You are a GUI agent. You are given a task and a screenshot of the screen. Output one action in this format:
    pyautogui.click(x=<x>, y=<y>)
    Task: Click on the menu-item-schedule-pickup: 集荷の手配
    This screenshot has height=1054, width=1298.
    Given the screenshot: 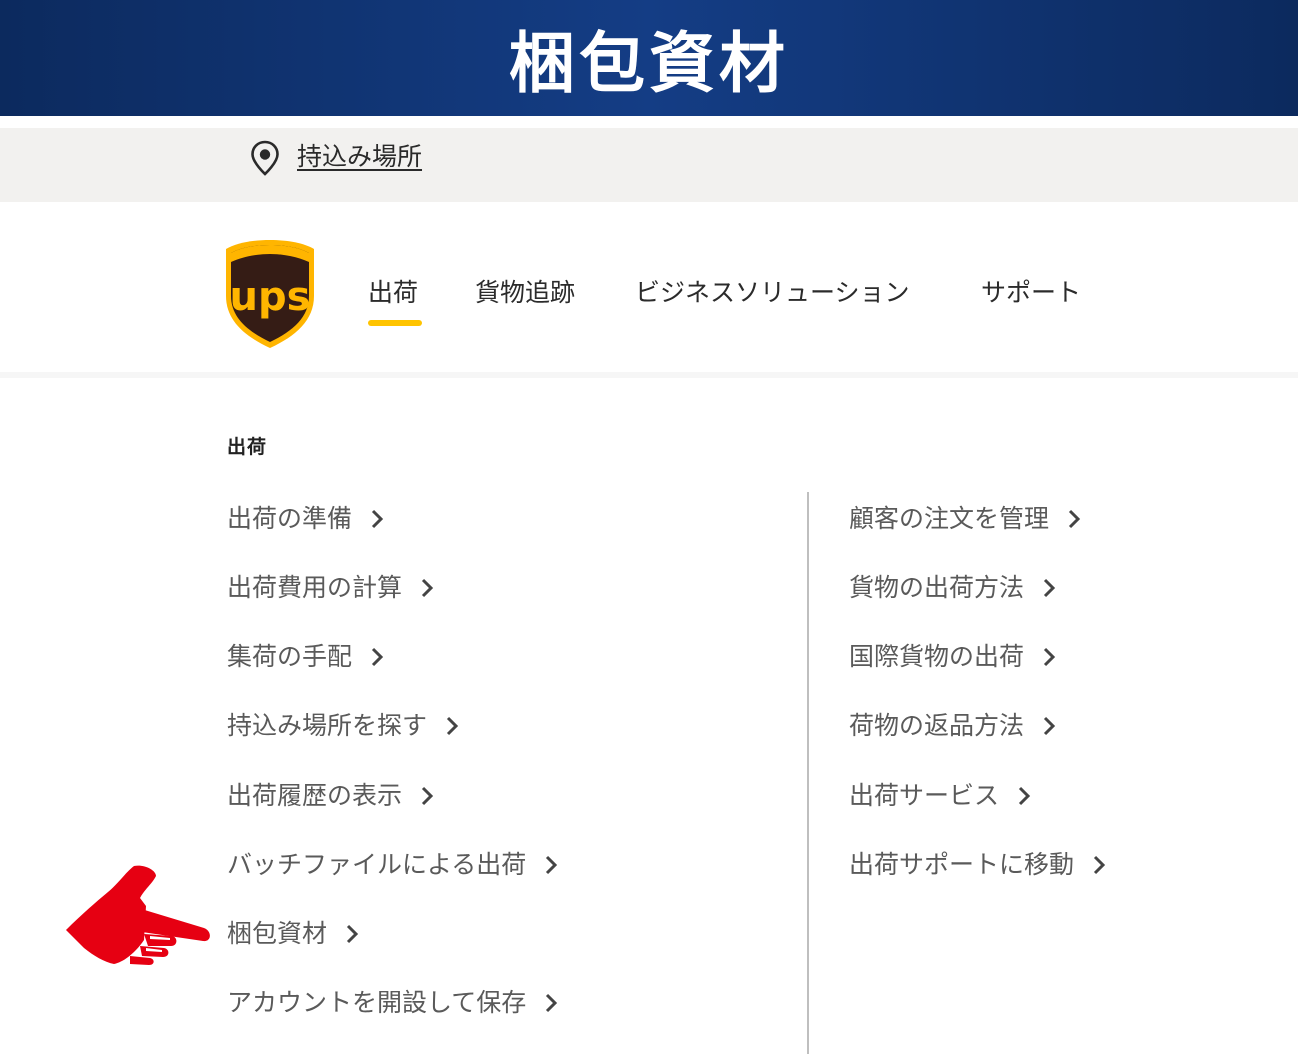 What is the action you would take?
    pyautogui.click(x=307, y=657)
    